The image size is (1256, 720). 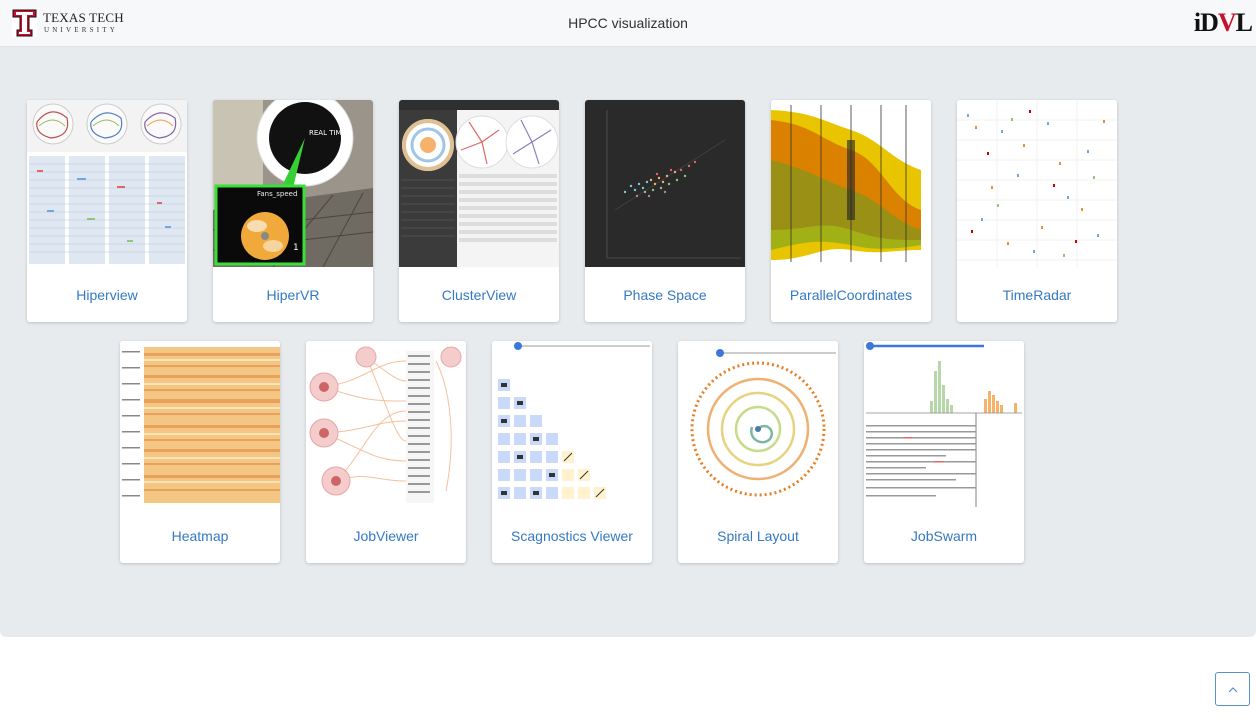 What do you see at coordinates (572, 424) in the screenshot?
I see `scagnostics-thumbnail` at bounding box center [572, 424].